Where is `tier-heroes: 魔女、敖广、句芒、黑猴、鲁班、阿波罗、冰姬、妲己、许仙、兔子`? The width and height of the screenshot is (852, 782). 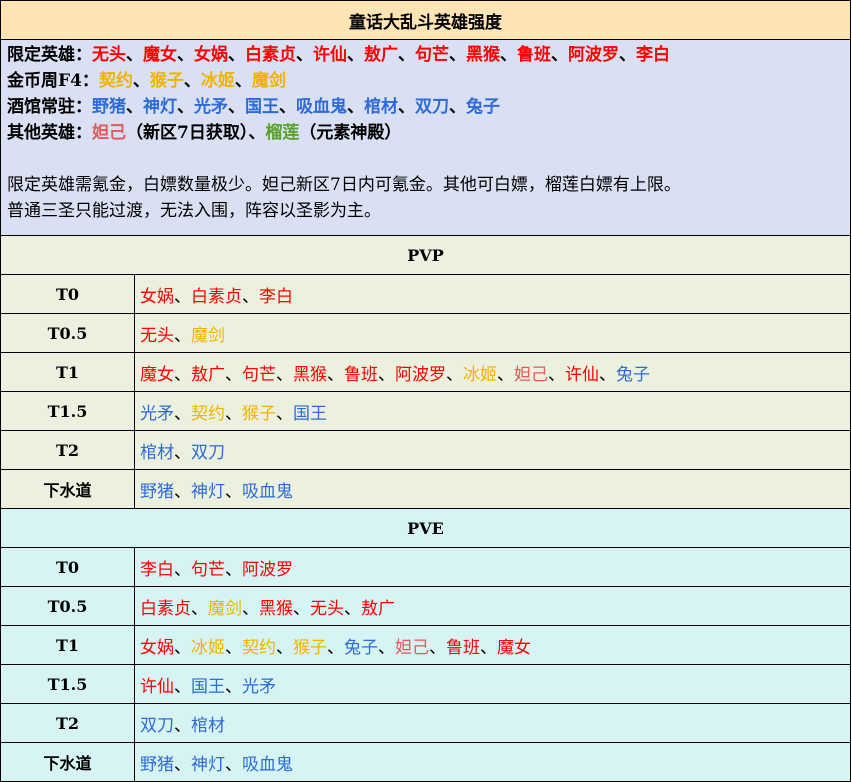 tier-heroes: 魔女、敖广、句芒、黑猴、鲁班、阿波罗、冰姬、妲己、许仙、兔子 is located at coordinates (492, 372).